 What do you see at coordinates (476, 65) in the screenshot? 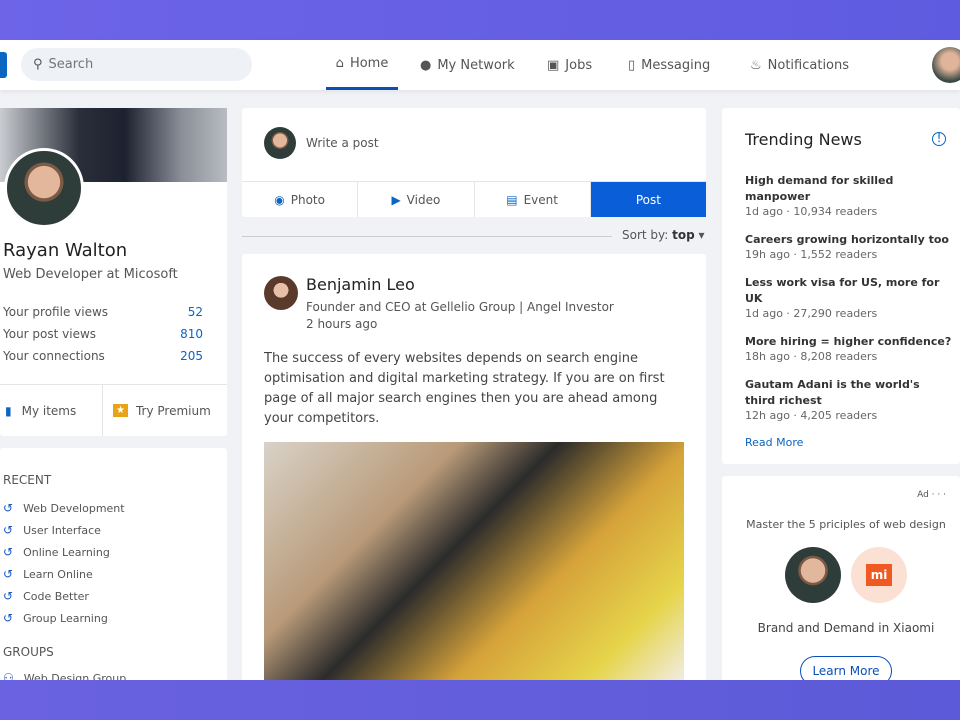
I see `nav-label: My Network` at bounding box center [476, 65].